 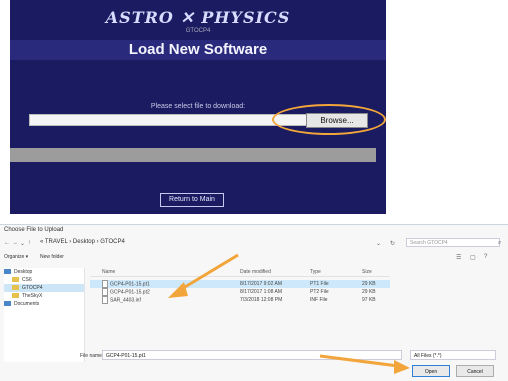 What do you see at coordinates (378, 243) in the screenshot?
I see `dropdown-chevron-icon: ⌄` at bounding box center [378, 243].